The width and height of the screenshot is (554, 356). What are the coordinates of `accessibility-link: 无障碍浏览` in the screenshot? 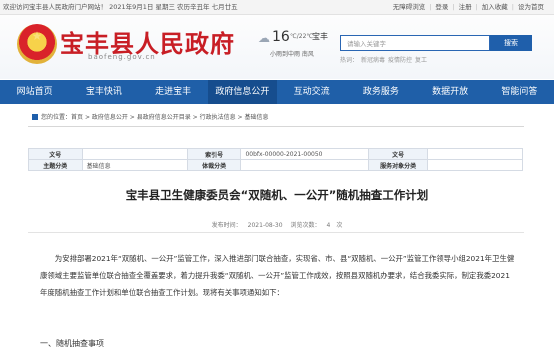 It's located at (409, 7).